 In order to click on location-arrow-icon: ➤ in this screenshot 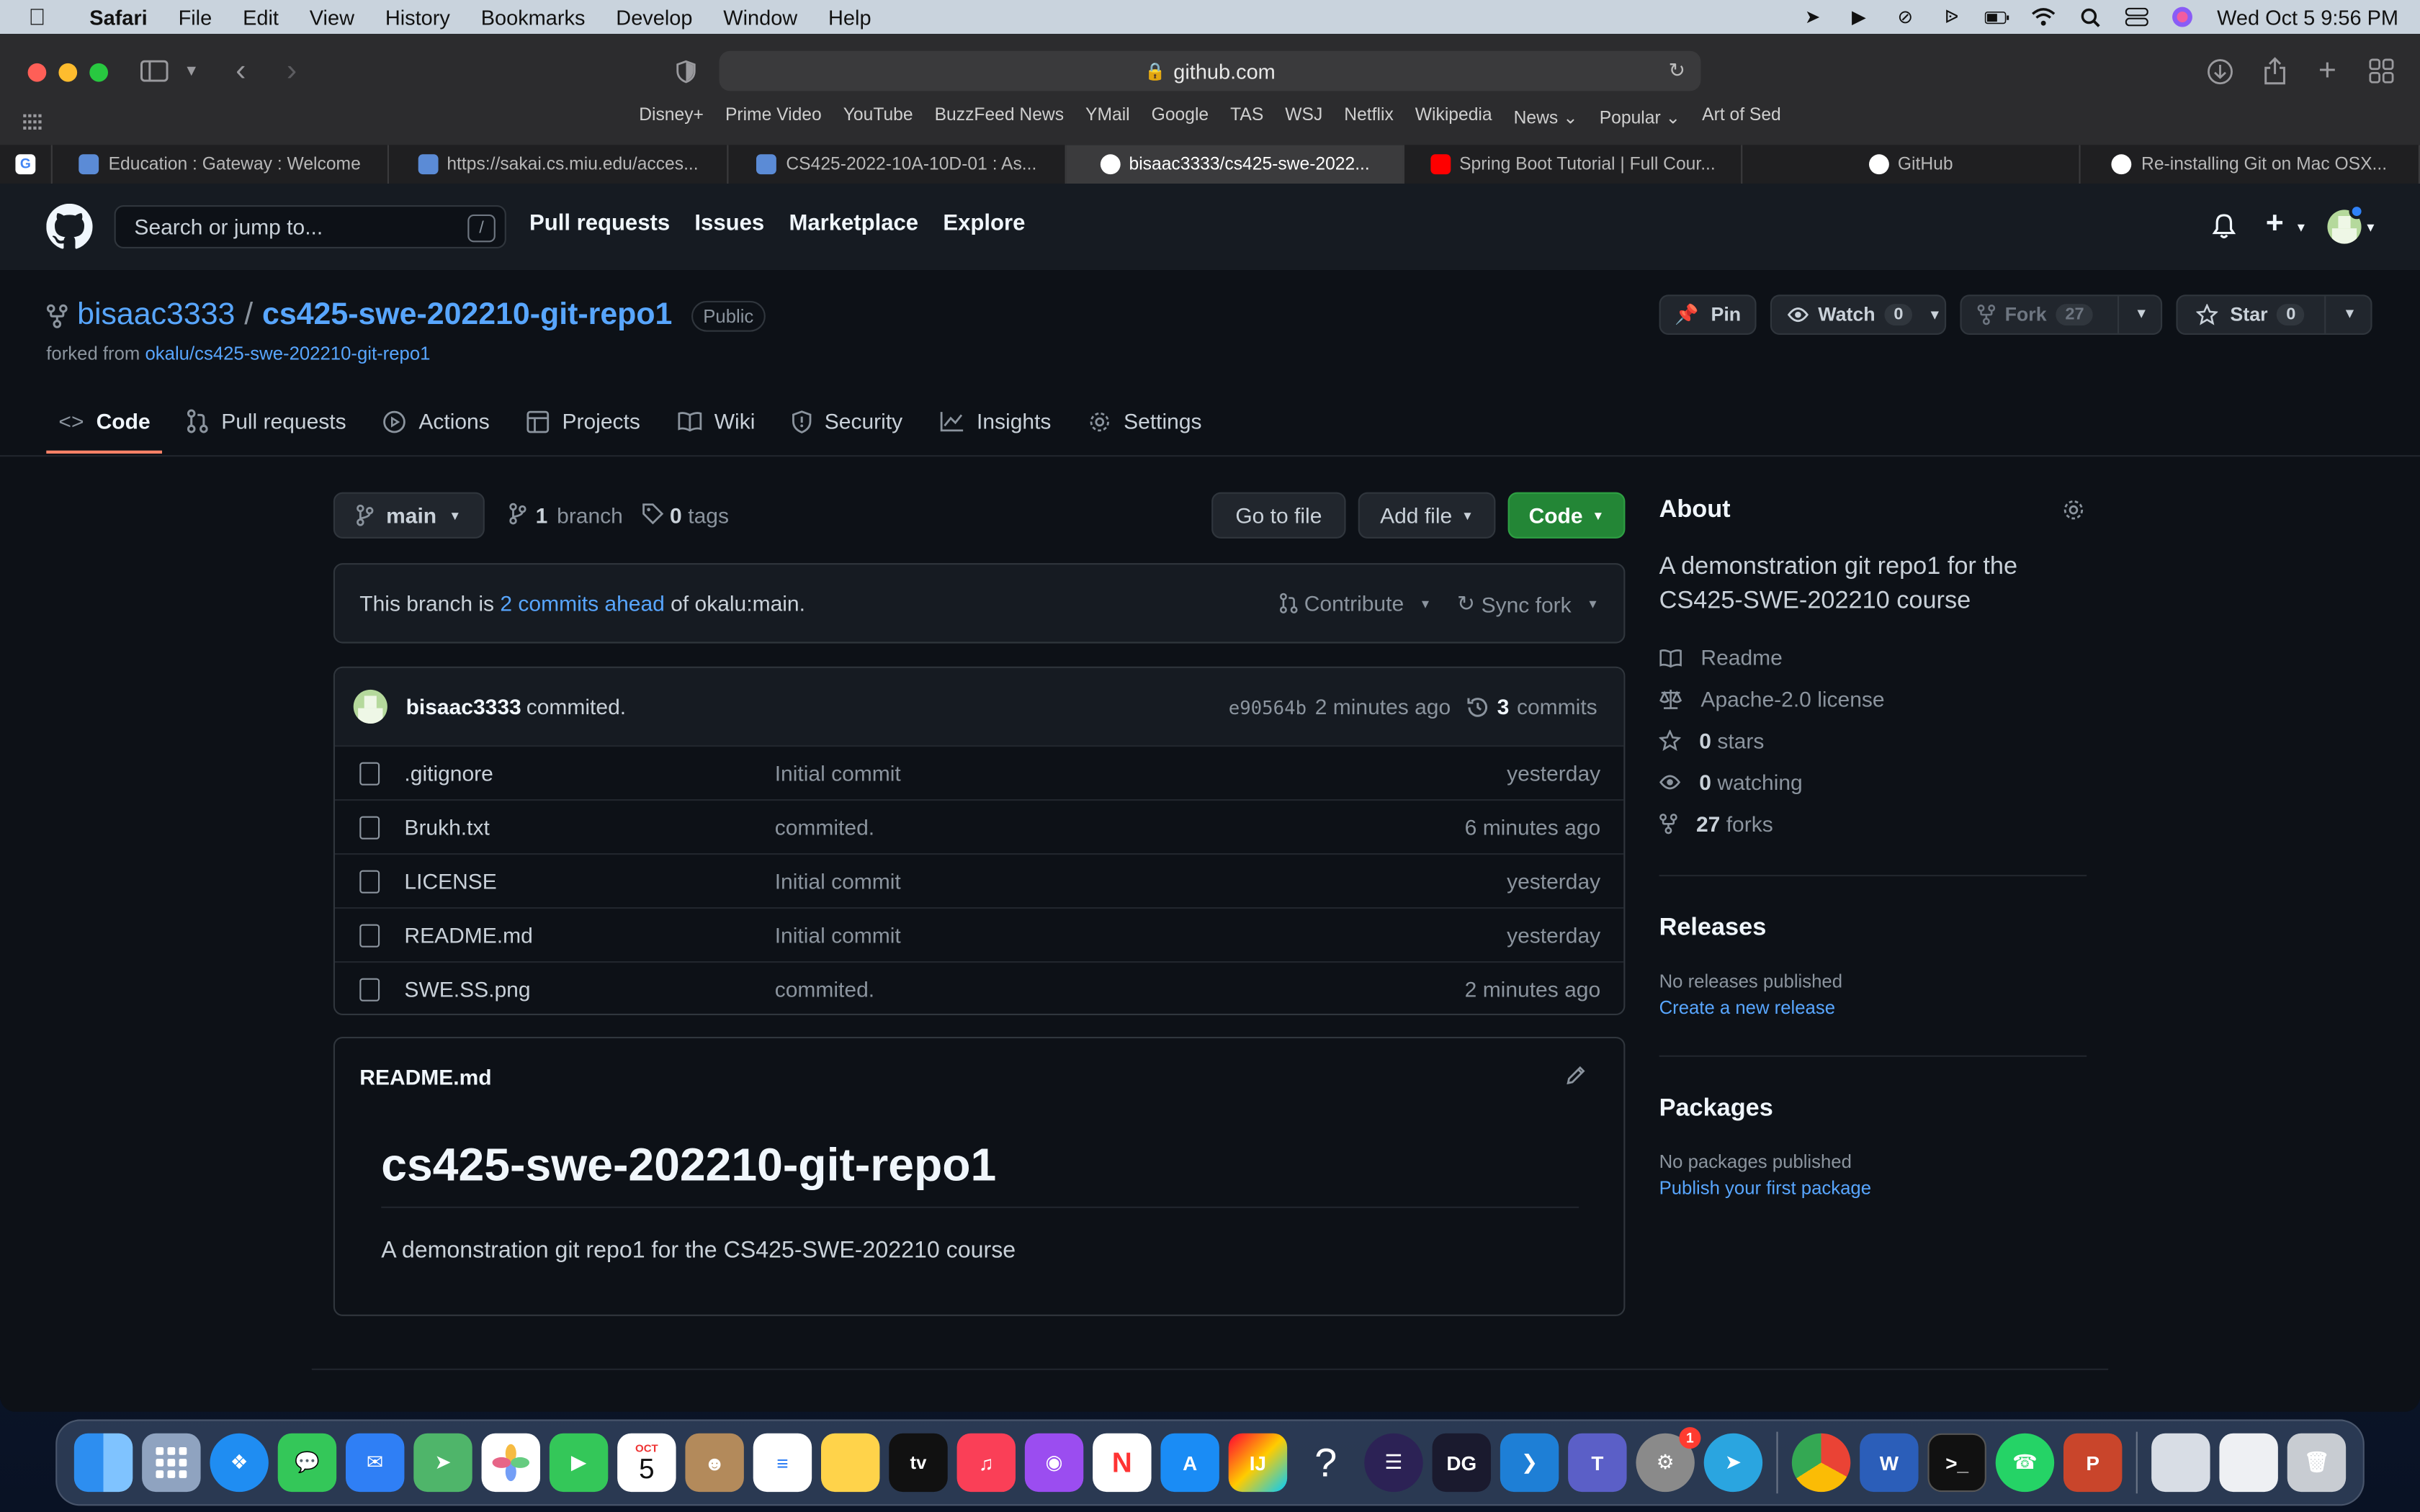, I will do `click(1813, 17)`.